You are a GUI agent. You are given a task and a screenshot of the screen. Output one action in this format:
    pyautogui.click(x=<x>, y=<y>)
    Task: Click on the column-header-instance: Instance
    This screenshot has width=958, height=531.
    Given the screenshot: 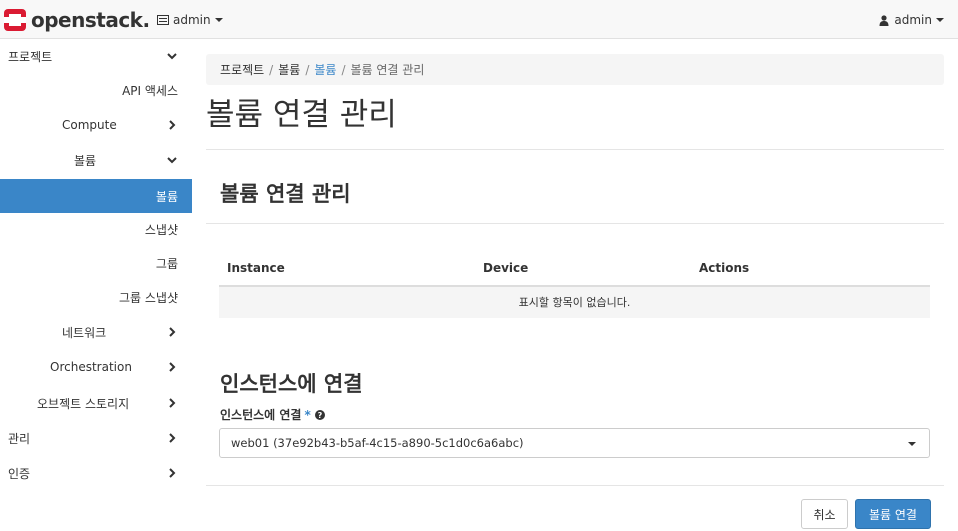 What is the action you would take?
    pyautogui.click(x=256, y=268)
    